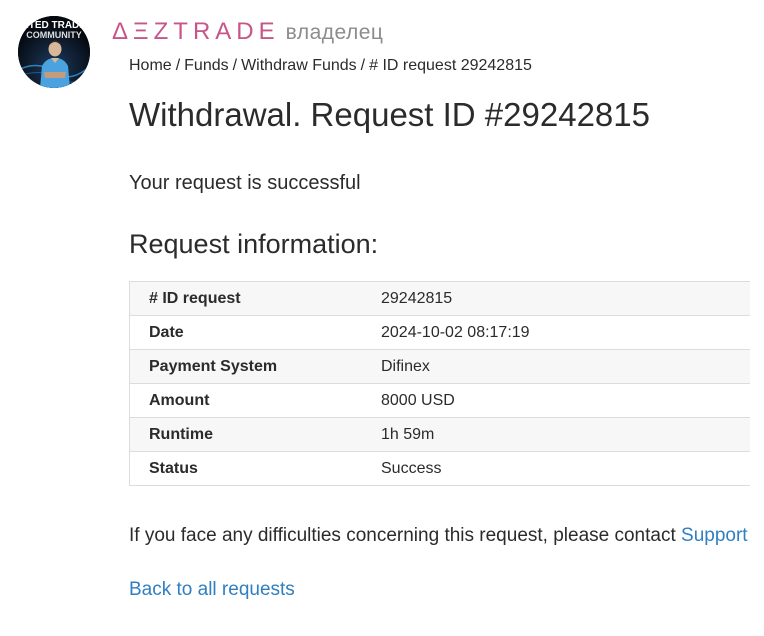  I want to click on brand-header: ΔΞZTRADE владелец, so click(247, 34).